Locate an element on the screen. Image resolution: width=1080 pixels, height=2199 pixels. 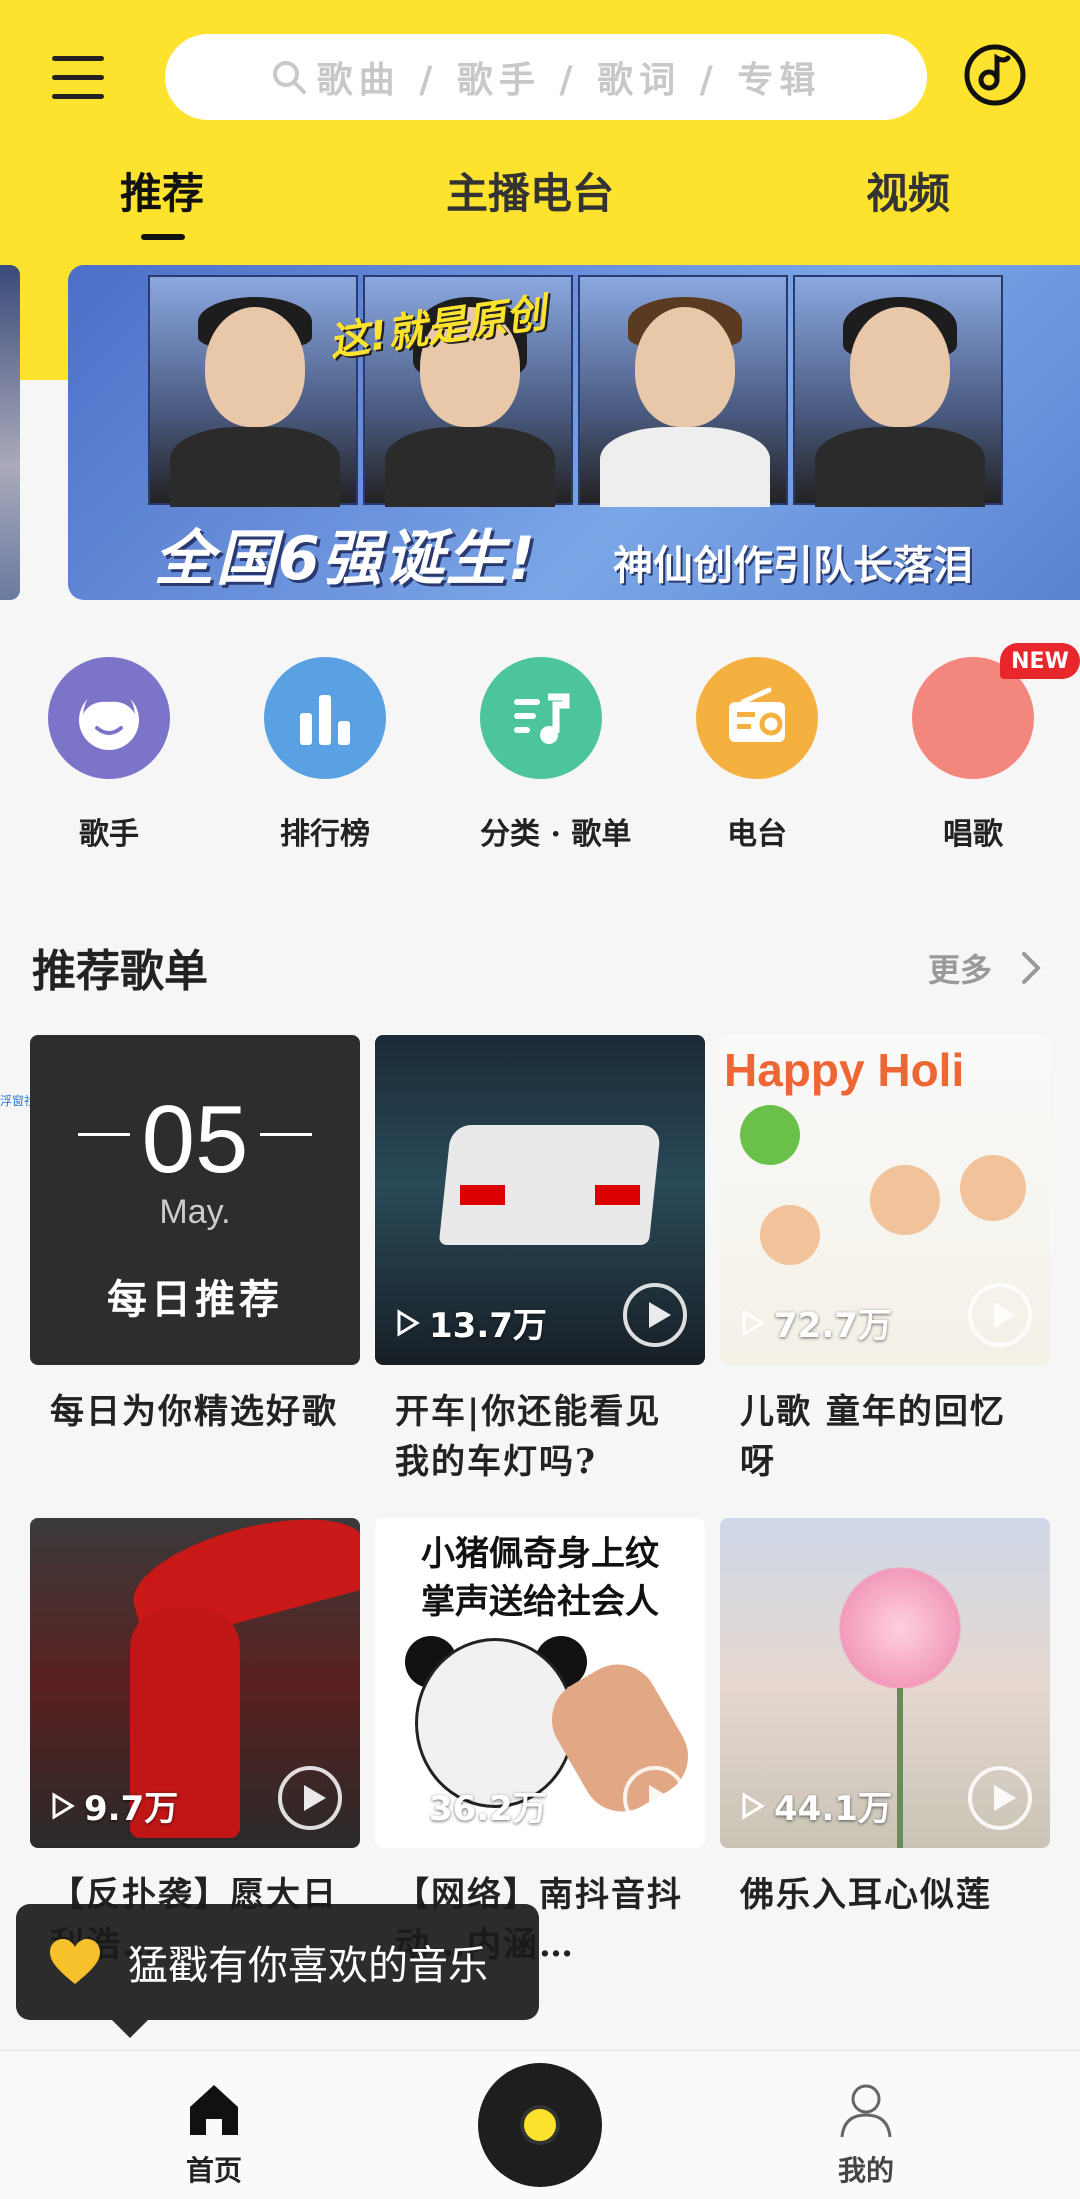
playlist-card: 44.1万 佛乐入耳心似莲 is located at coordinates (885, 1744).